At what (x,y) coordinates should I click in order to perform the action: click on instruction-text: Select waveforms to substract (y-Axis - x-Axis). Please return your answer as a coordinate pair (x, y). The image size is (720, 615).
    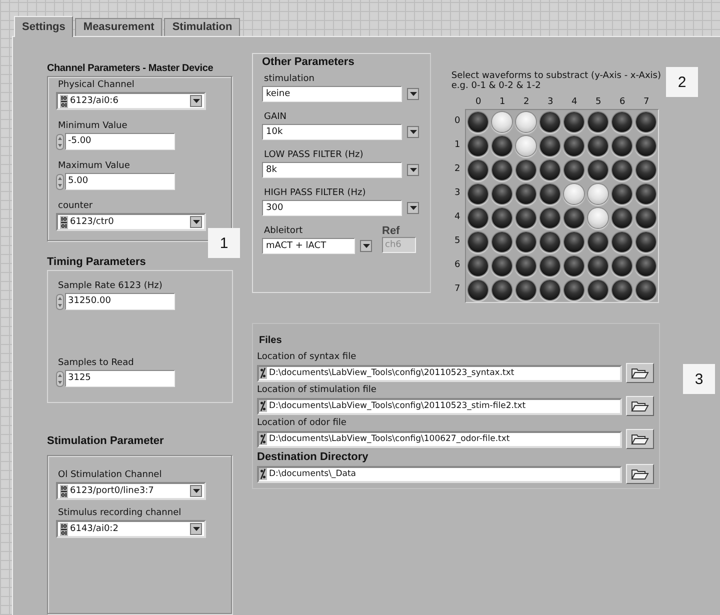
    Looking at the image, I should click on (556, 76).